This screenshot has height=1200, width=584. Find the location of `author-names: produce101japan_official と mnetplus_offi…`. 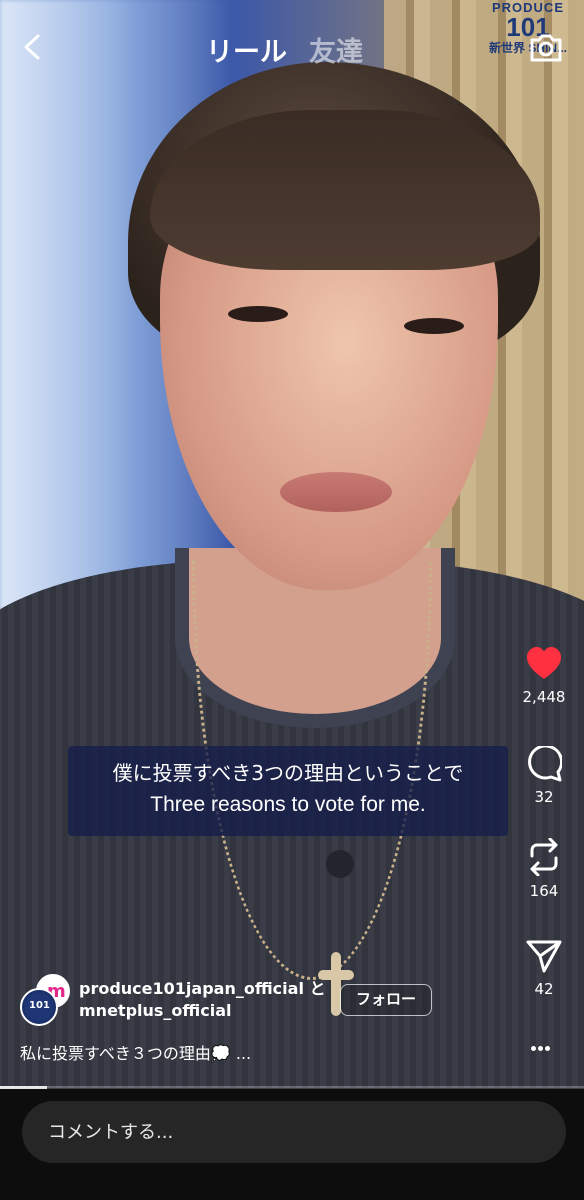

author-names: produce101japan_official と mnetplus_offi… is located at coordinates (202, 1000).